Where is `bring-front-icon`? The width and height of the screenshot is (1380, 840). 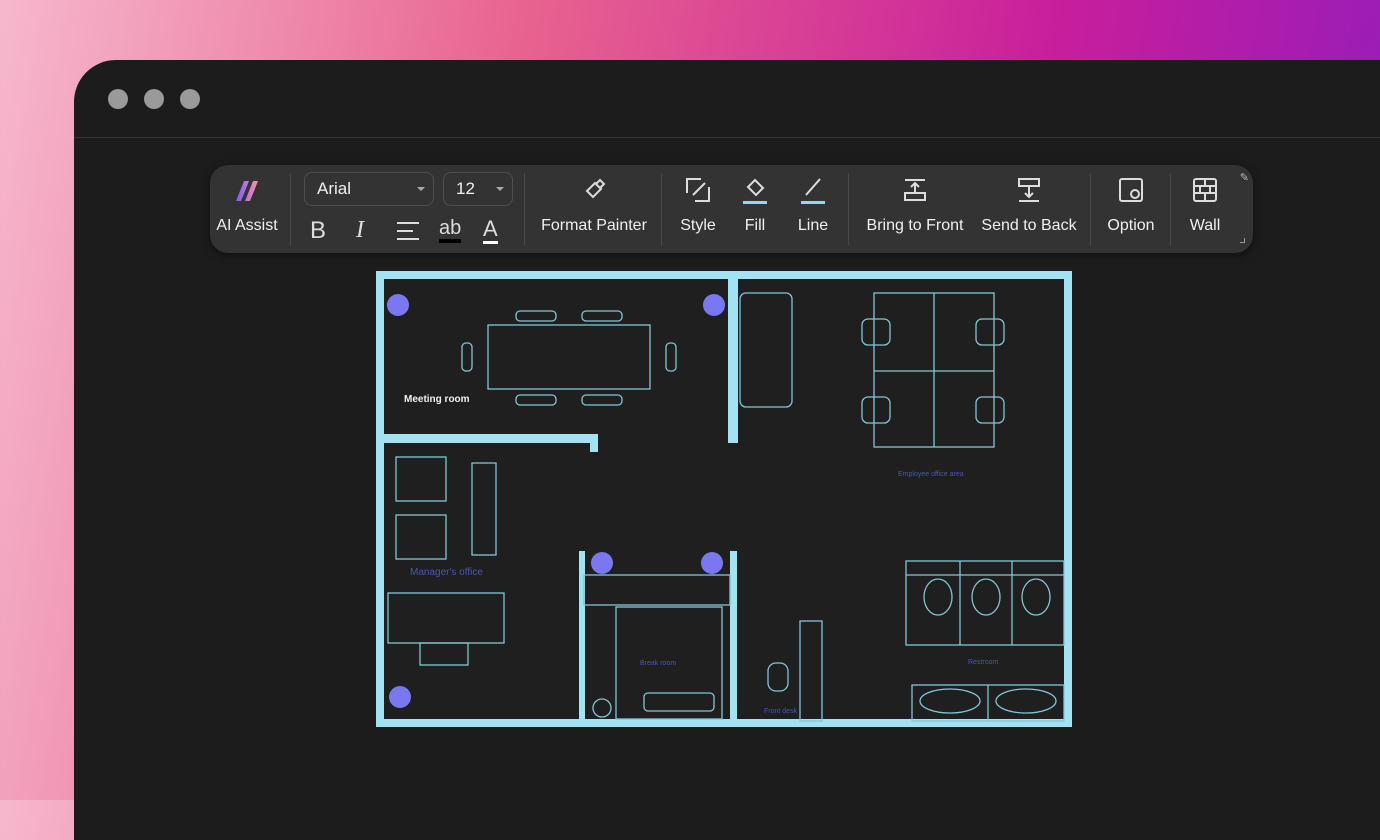
bring-front-icon is located at coordinates (915, 190).